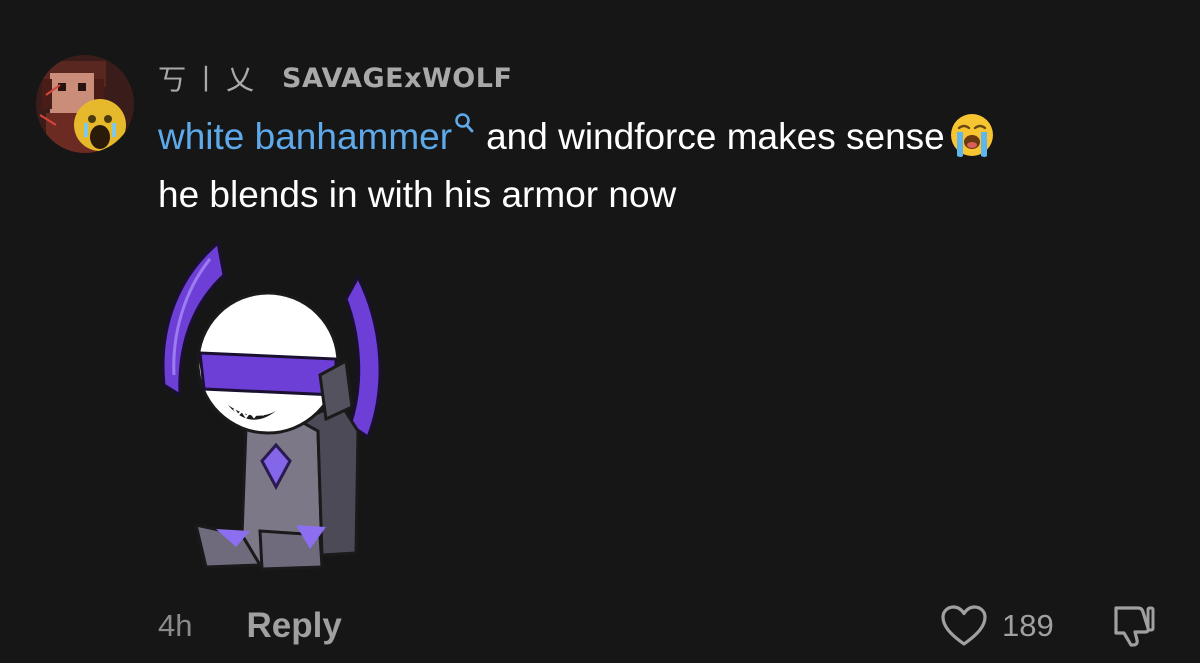  What do you see at coordinates (997, 626) in the screenshot?
I see `like-button: 189` at bounding box center [997, 626].